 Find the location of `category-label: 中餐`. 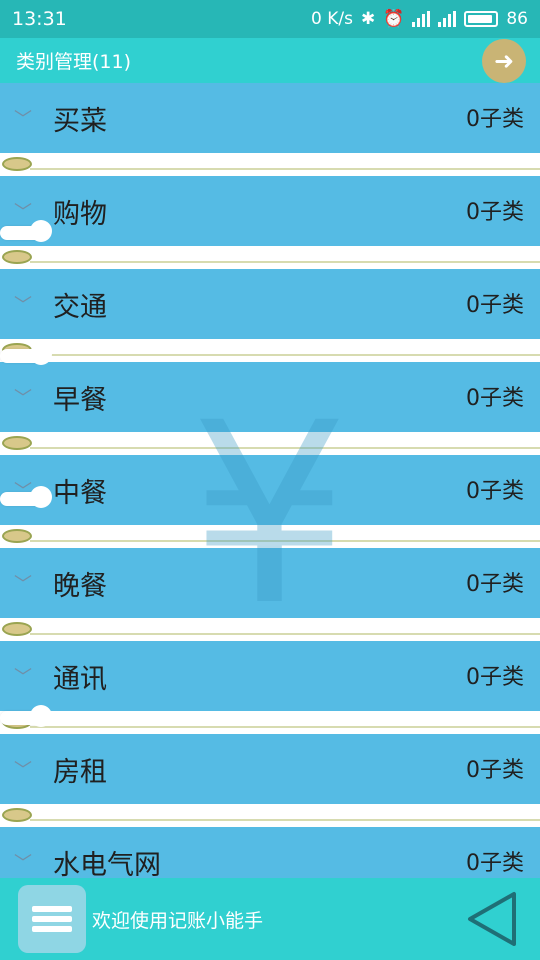

category-label: 中餐 is located at coordinates (80, 493).